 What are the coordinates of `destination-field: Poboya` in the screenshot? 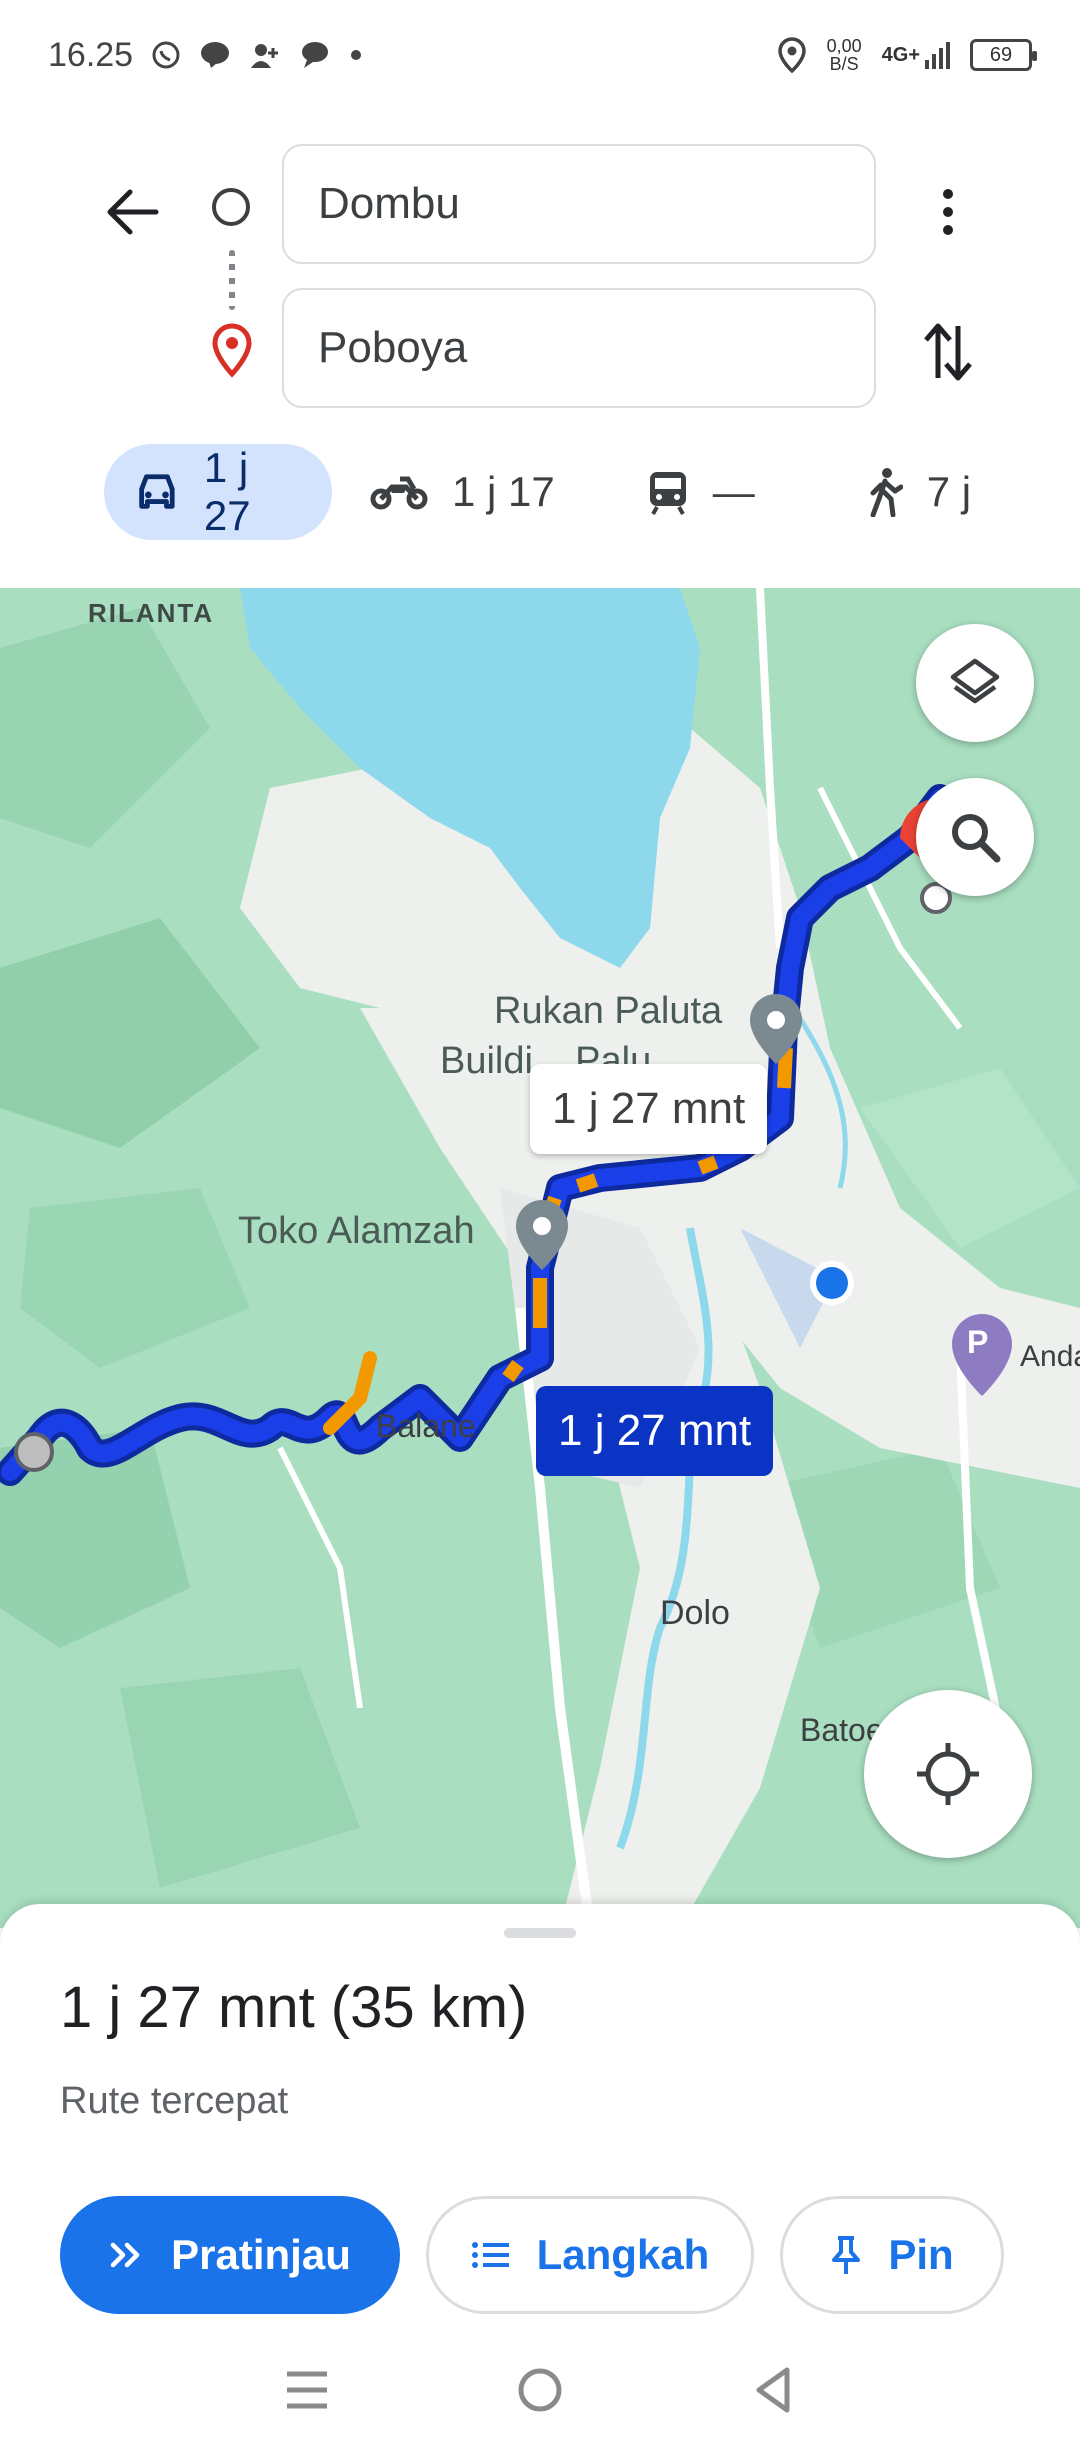 It's located at (579, 348).